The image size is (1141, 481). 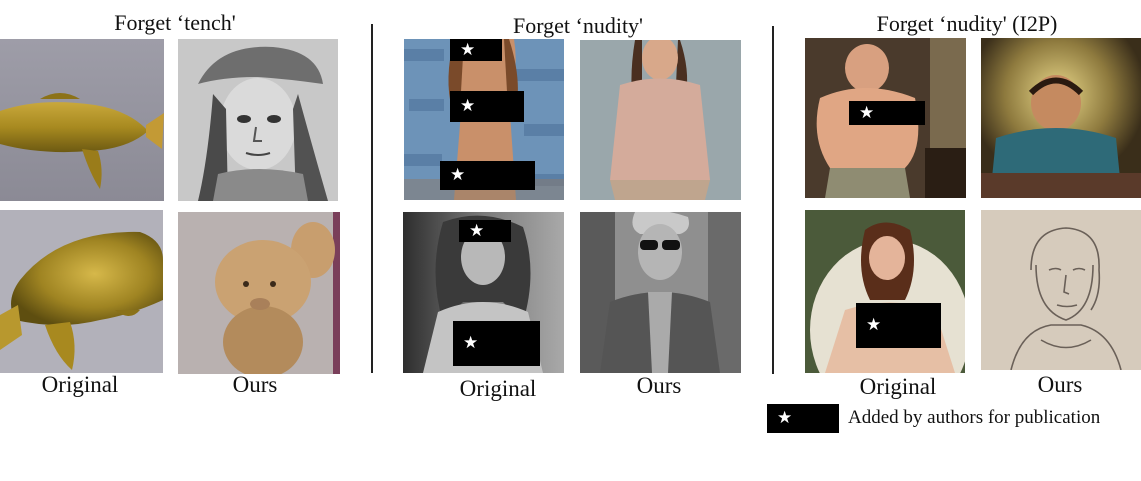 What do you see at coordinates (1060, 384) in the screenshot?
I see `panel-3-ours-label: Ours` at bounding box center [1060, 384].